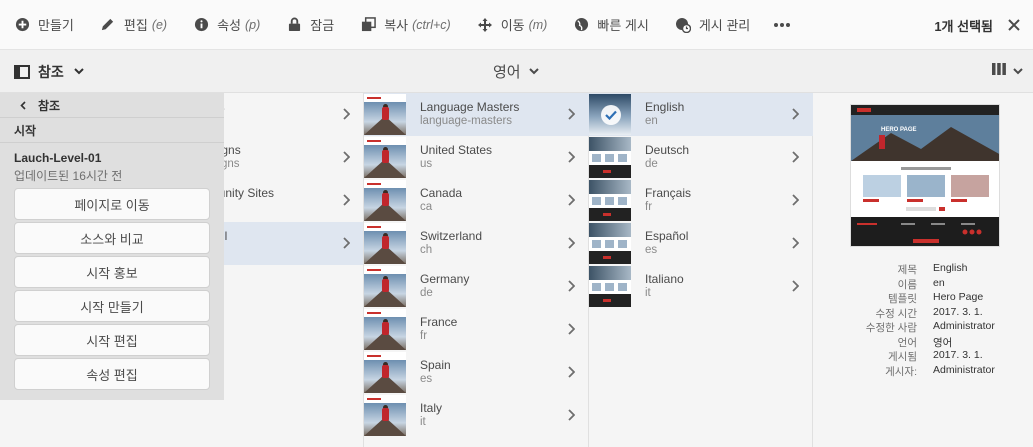 Image resolution: width=1033 pixels, height=447 pixels. Describe the element at coordinates (293, 114) in the screenshot. I see `column-row: nss` at that location.